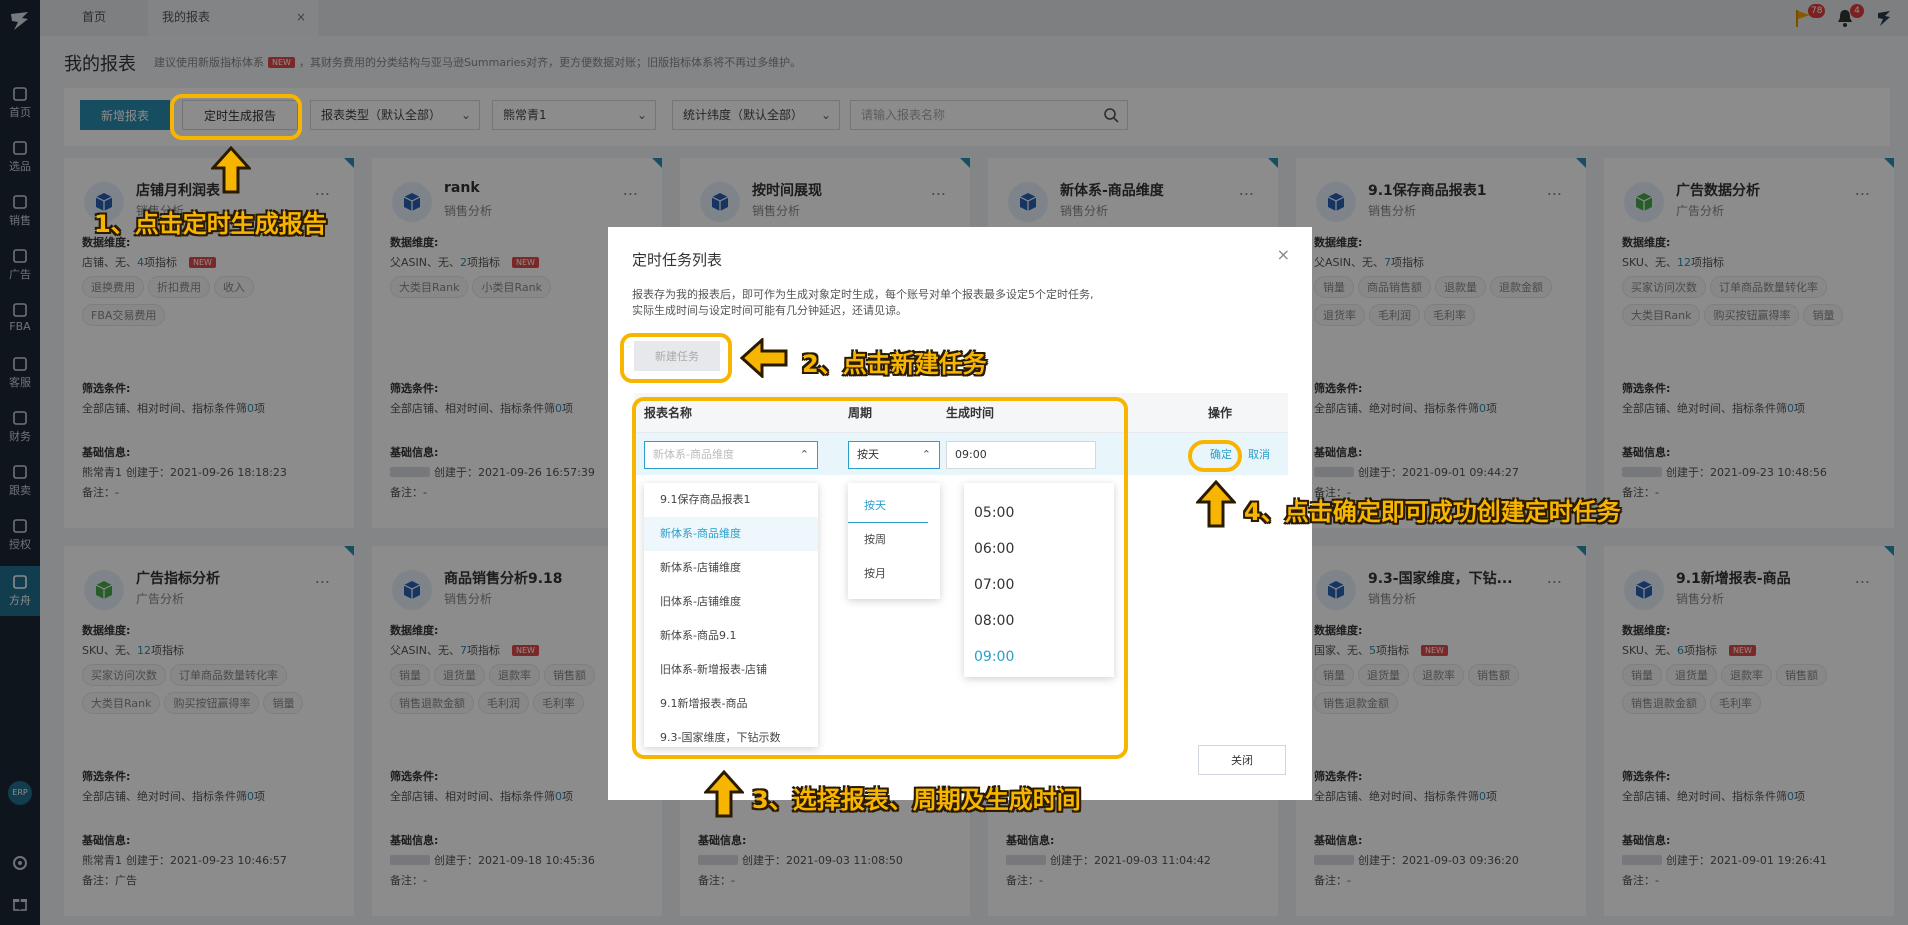 The height and width of the screenshot is (925, 1908). What do you see at coordinates (894, 364) in the screenshot?
I see `annotation-step-2: 2、点击新建任务` at bounding box center [894, 364].